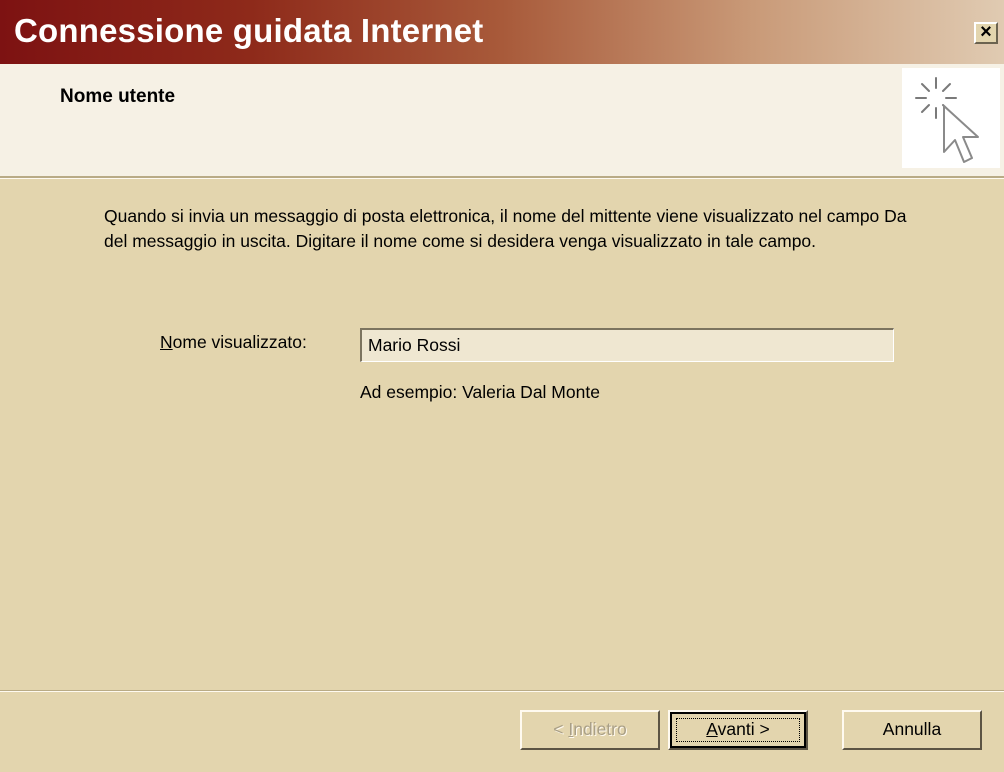 The height and width of the screenshot is (772, 1004). Describe the element at coordinates (743, 729) in the screenshot. I see `next-button-text: vanti >` at that location.